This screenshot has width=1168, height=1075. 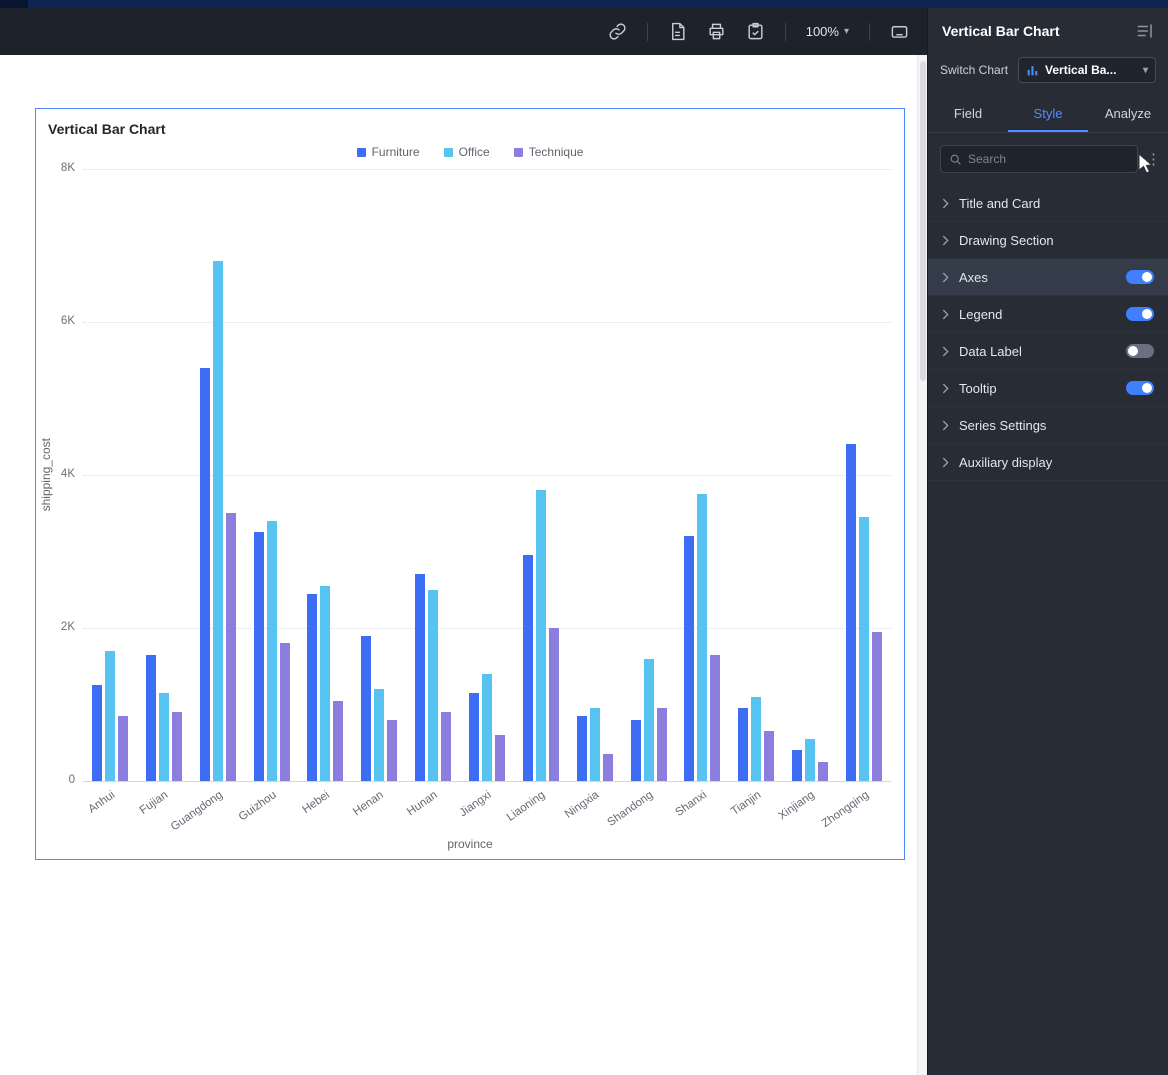 I want to click on bar-henan-furniture, so click(x=366, y=708).